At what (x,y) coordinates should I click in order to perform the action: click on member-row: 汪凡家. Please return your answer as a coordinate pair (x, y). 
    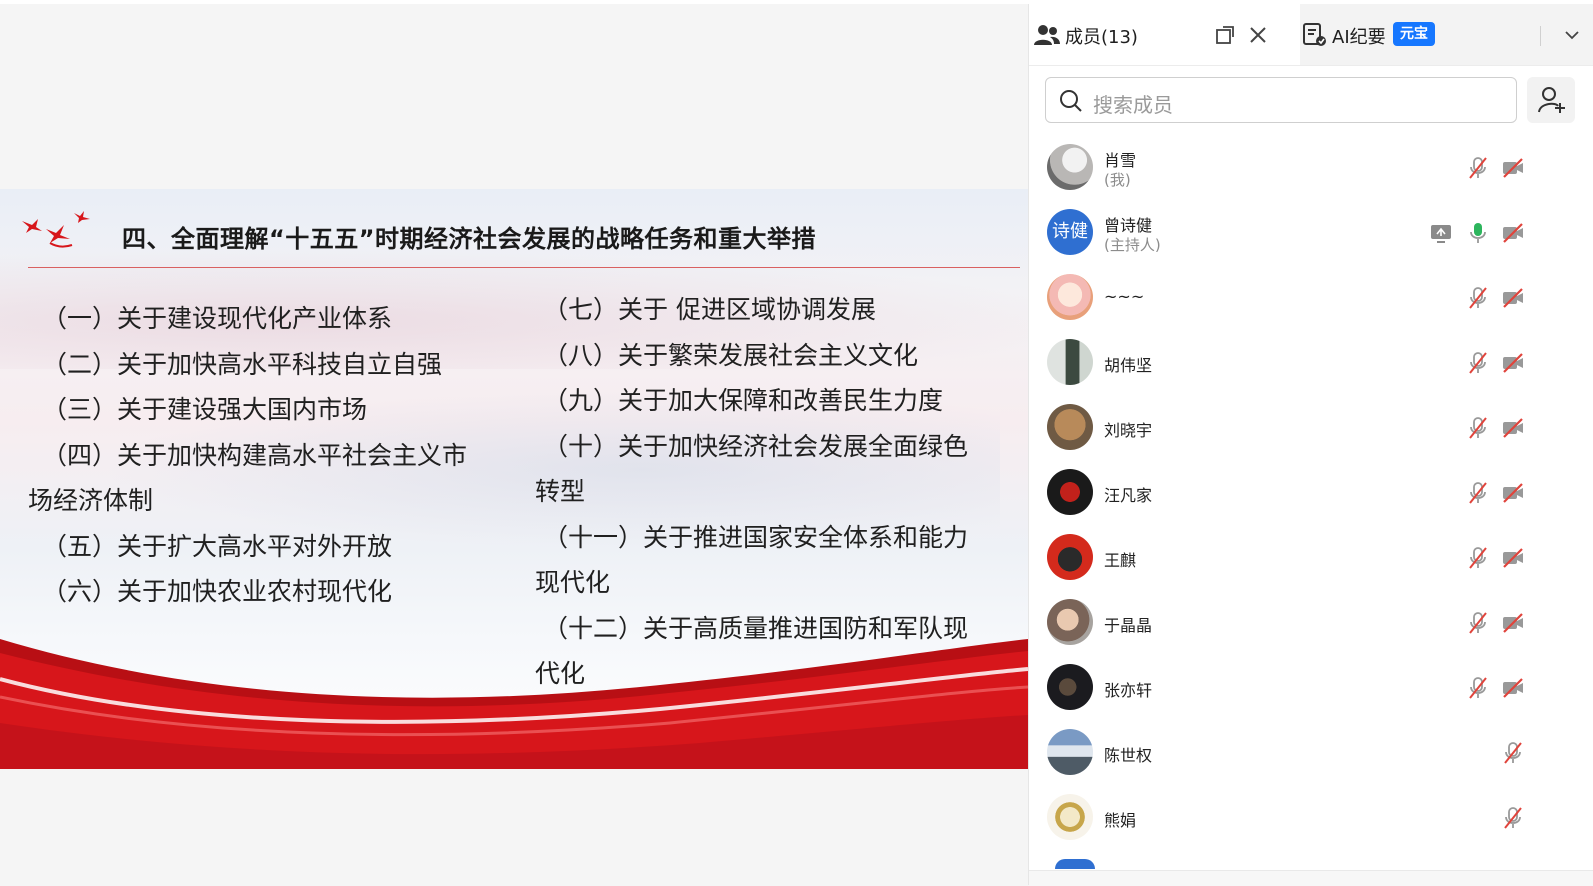
    Looking at the image, I should click on (1311, 493).